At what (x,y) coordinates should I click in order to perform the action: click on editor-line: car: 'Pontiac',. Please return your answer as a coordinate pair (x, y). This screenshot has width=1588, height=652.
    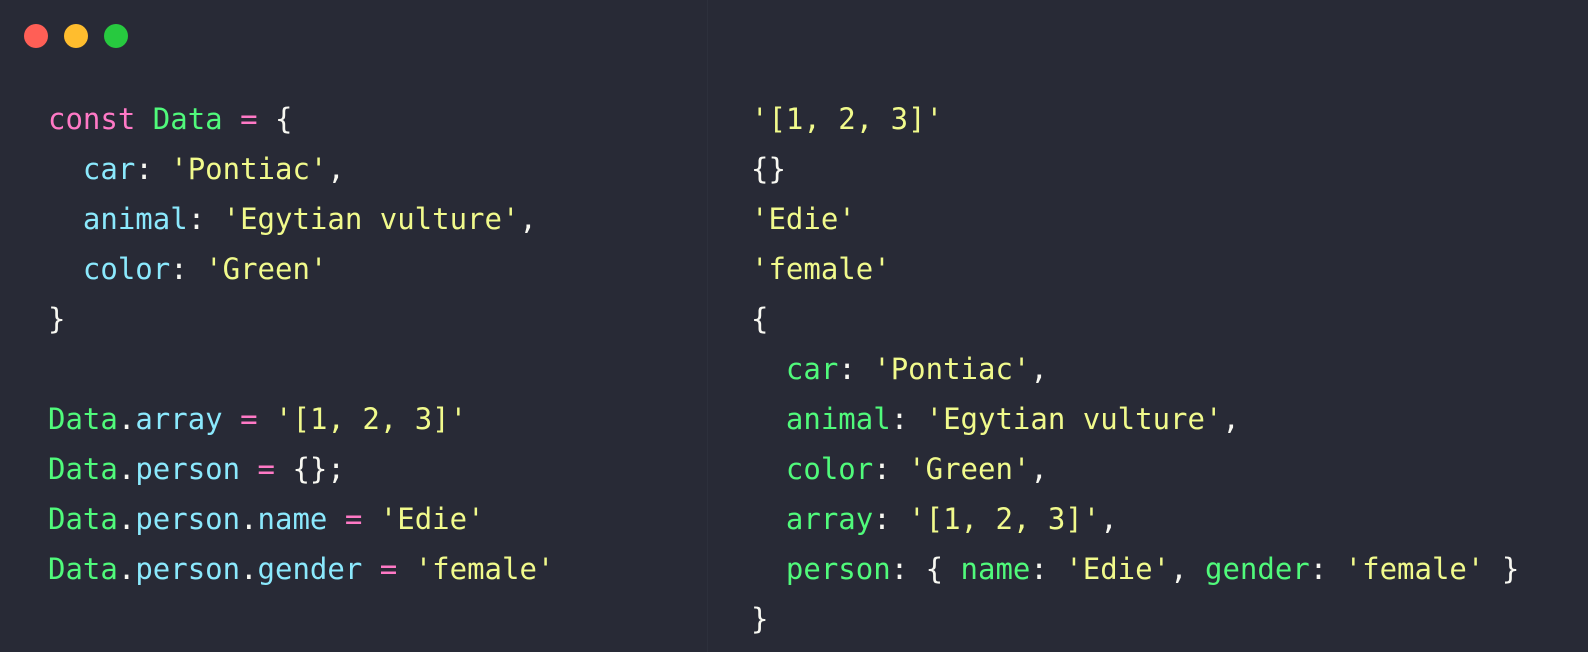
    Looking at the image, I should click on (301, 169).